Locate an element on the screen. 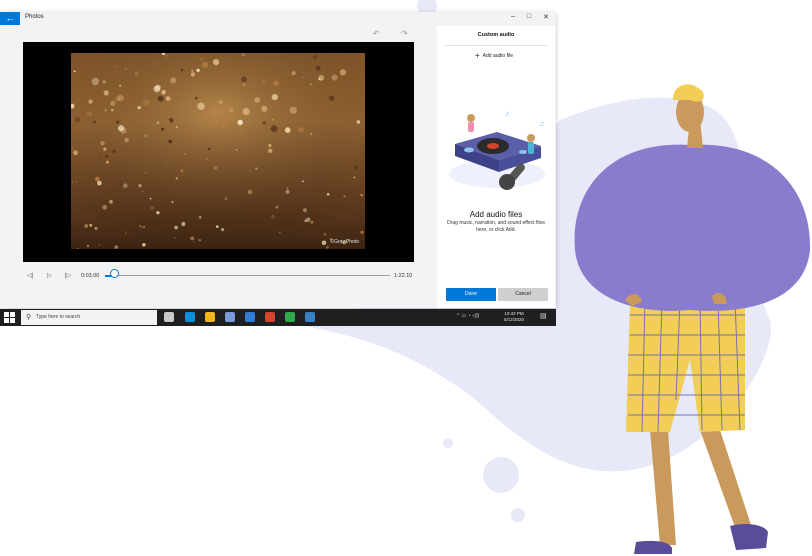  system-tray-icons: ⌃ ▭ ◔ ◁)) is located at coordinates (467, 316).